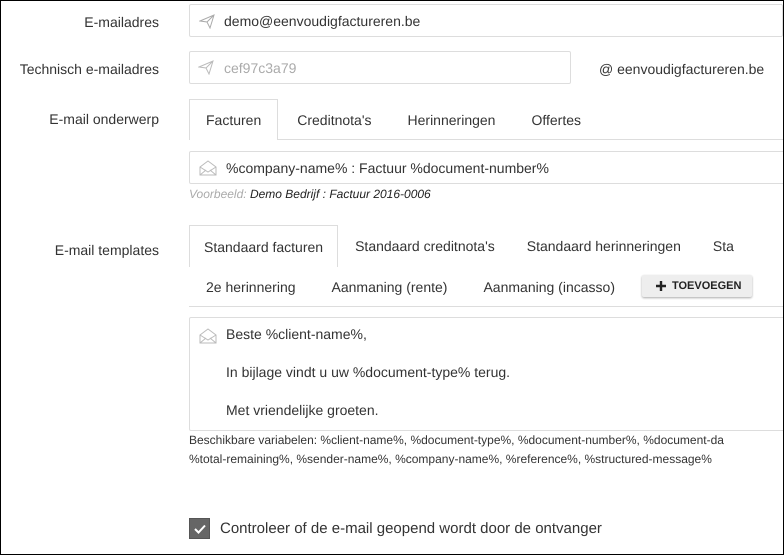 The image size is (784, 555). Describe the element at coordinates (697, 286) in the screenshot. I see `add-button: TOEVOEGEN` at that location.